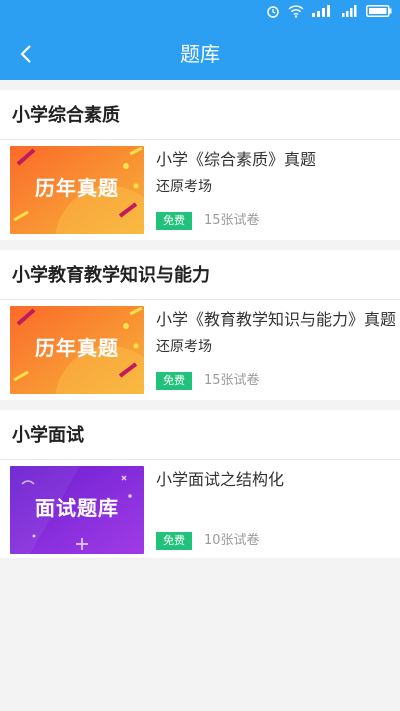 This screenshot has width=400, height=711. I want to click on alarm-icon, so click(273, 12).